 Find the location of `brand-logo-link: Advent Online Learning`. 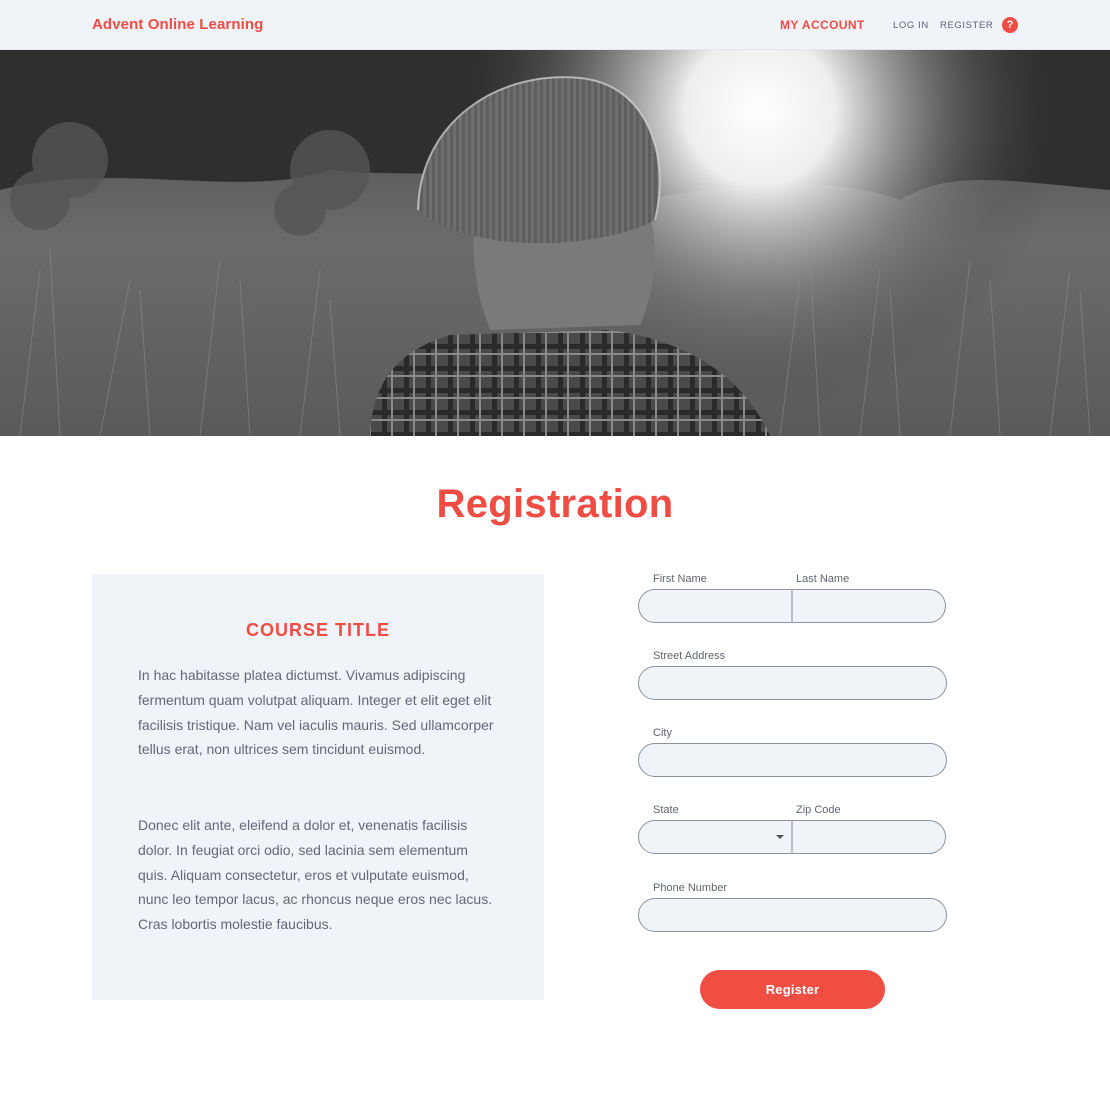

brand-logo-link: Advent Online Learning is located at coordinates (177, 24).